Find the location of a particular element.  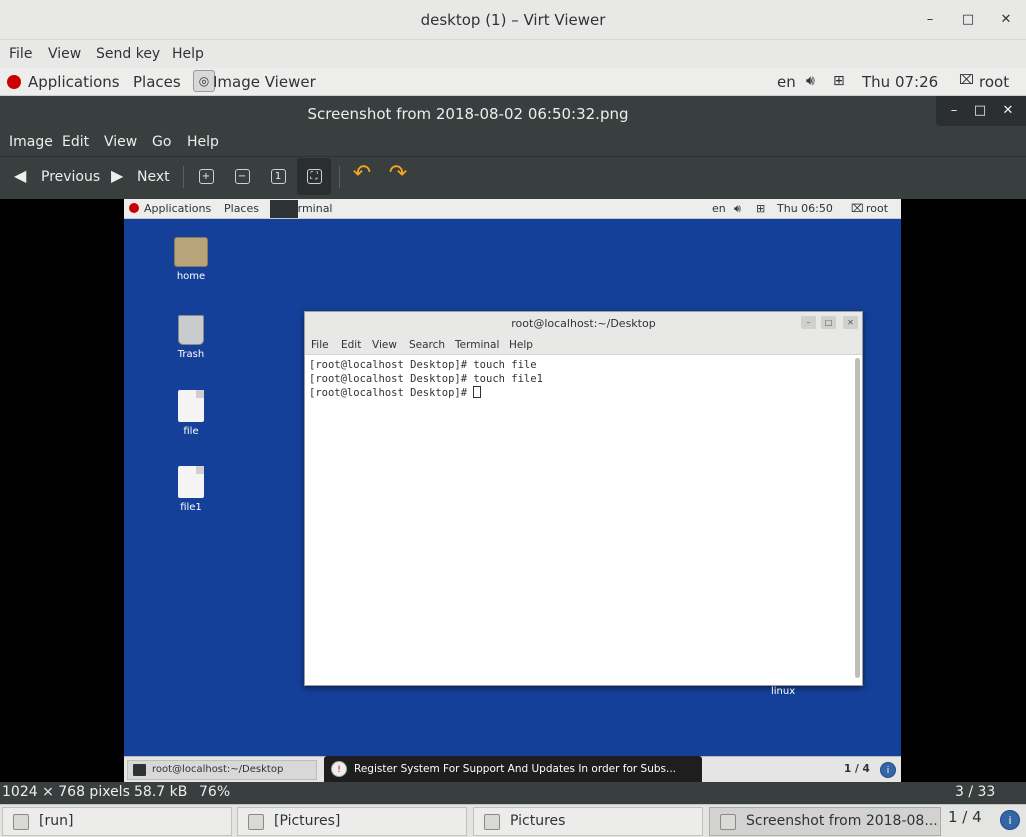

zoom-in-button: + is located at coordinates (206, 177).